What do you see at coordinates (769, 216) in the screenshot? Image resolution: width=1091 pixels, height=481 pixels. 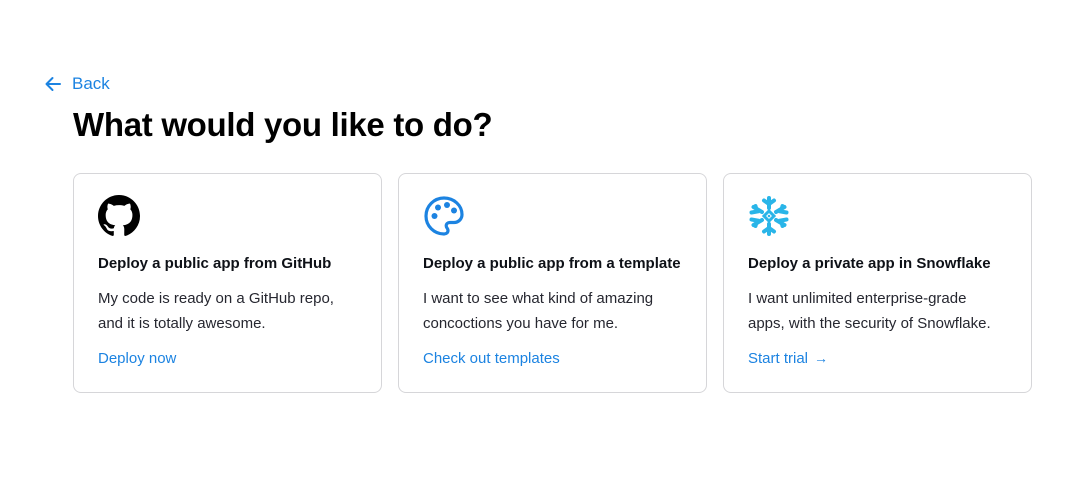 I see `snowflake-icon` at bounding box center [769, 216].